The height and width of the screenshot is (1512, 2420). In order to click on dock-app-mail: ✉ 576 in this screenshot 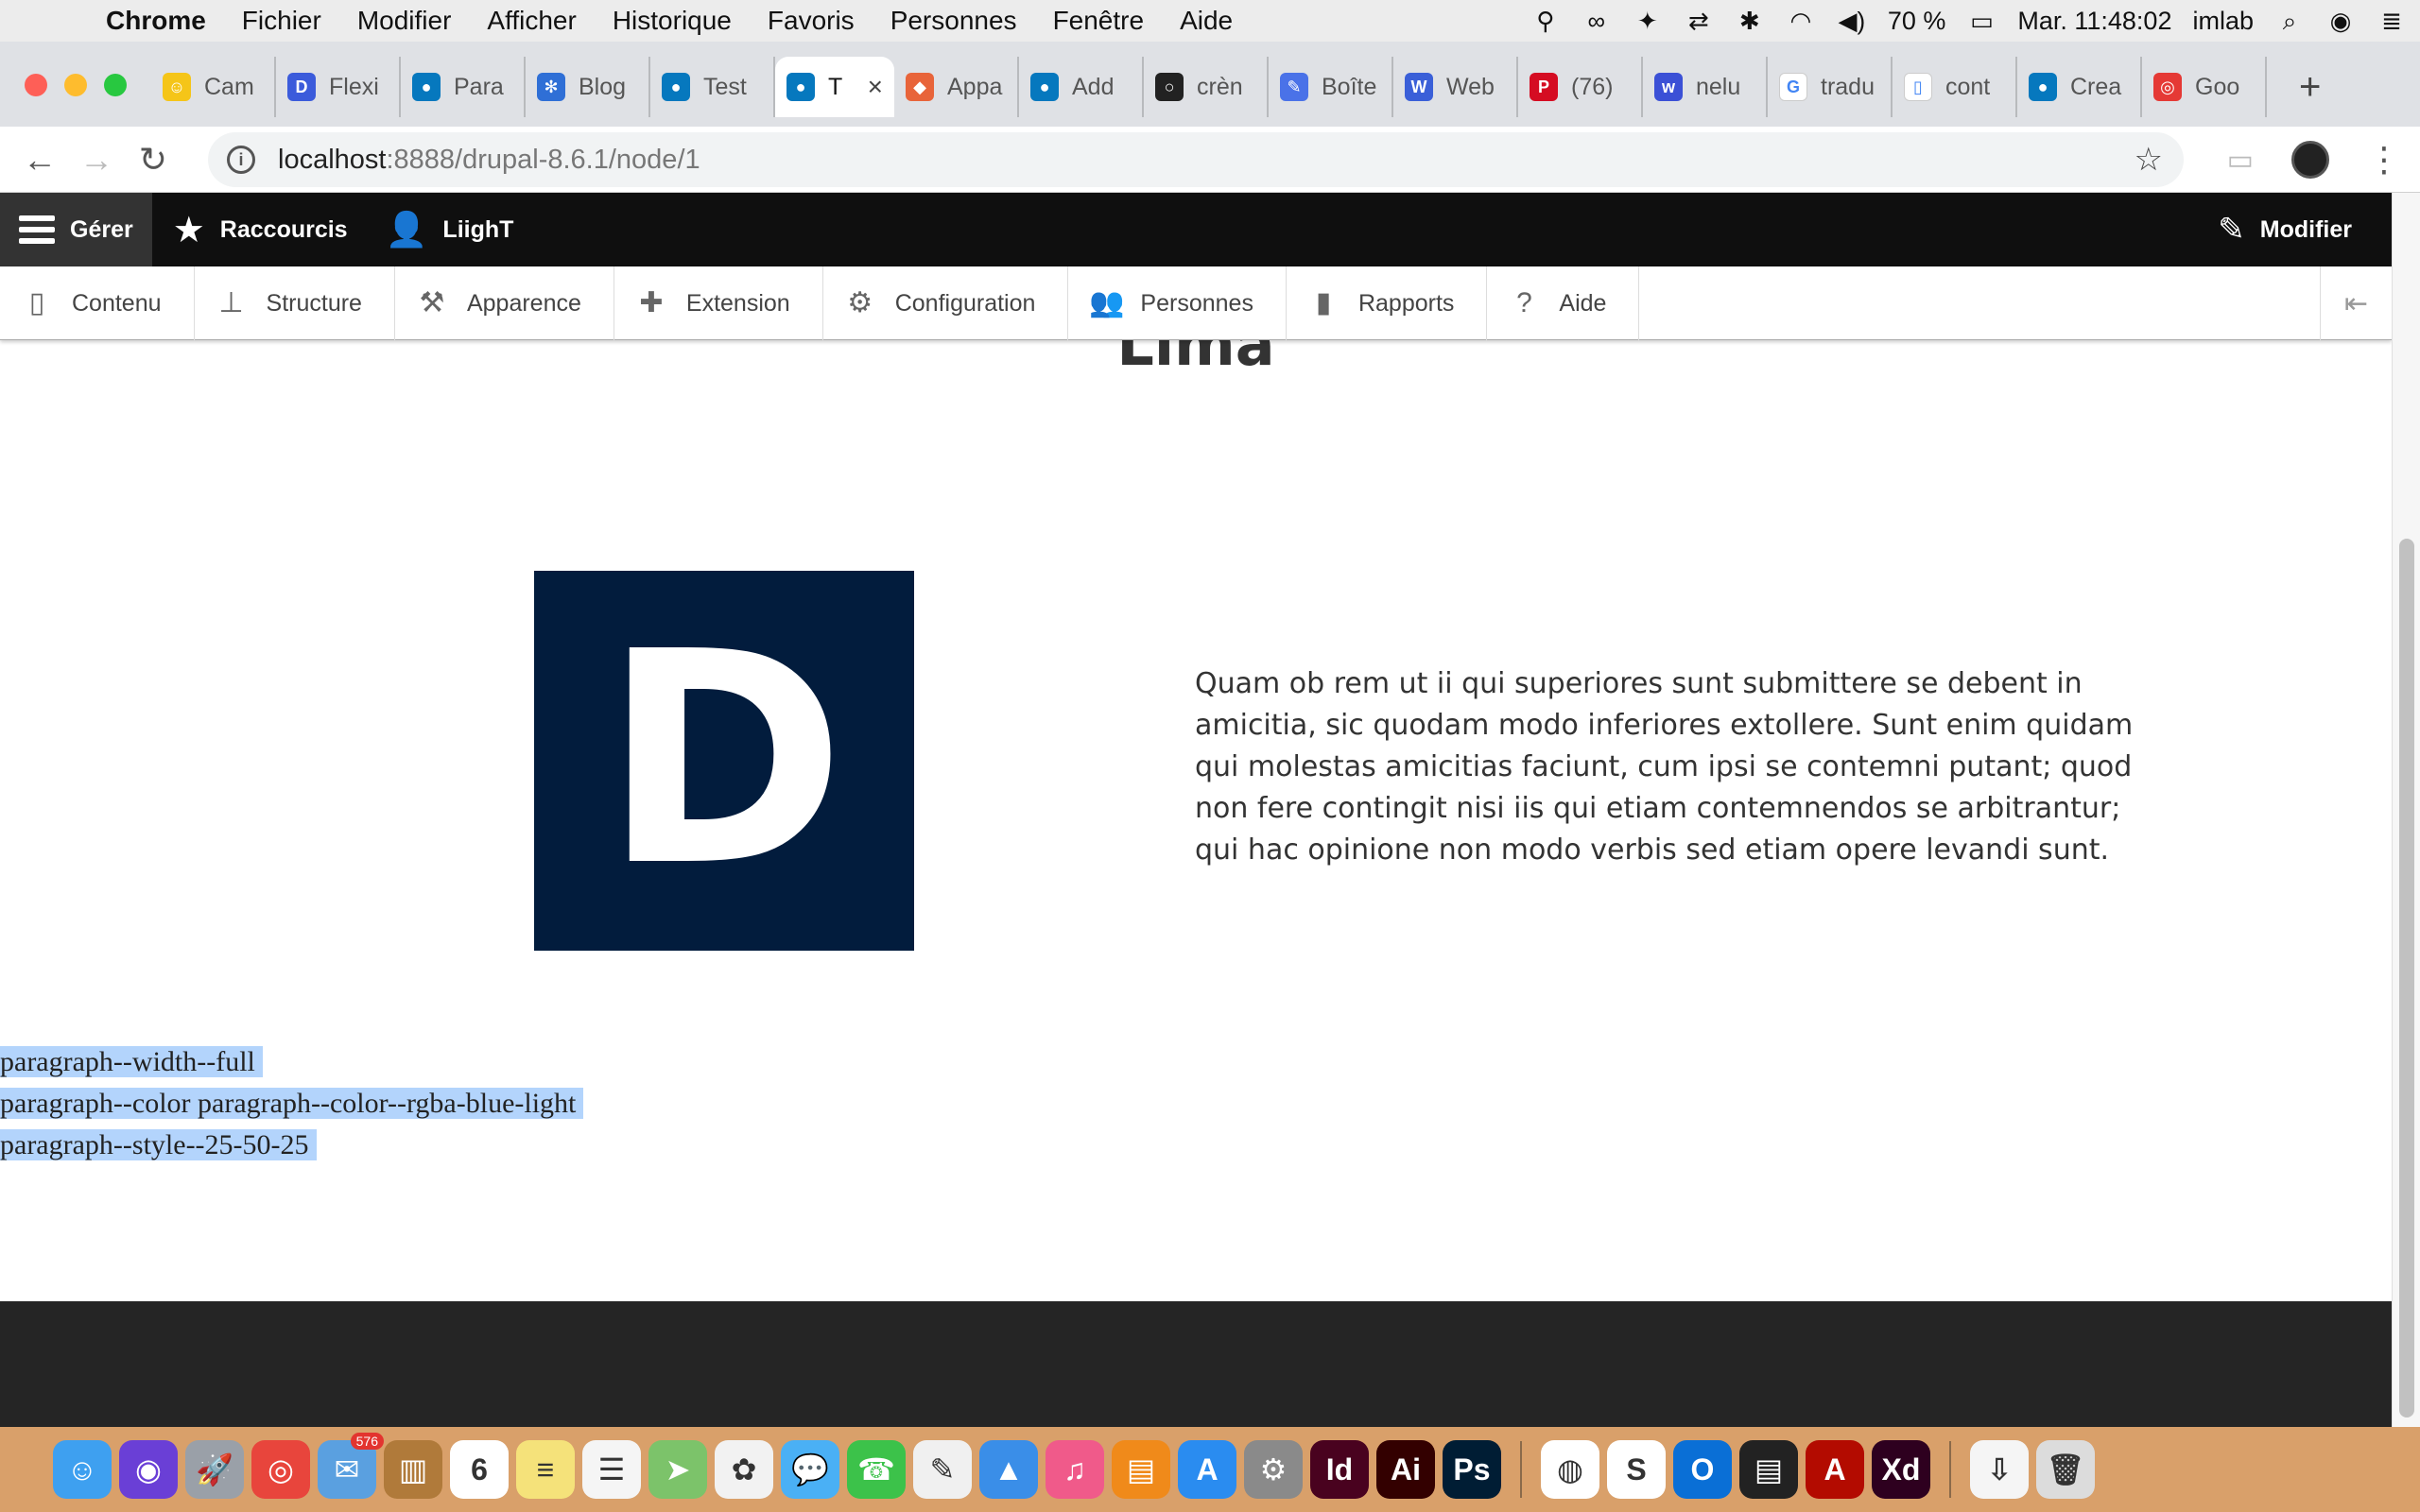, I will do `click(351, 1466)`.